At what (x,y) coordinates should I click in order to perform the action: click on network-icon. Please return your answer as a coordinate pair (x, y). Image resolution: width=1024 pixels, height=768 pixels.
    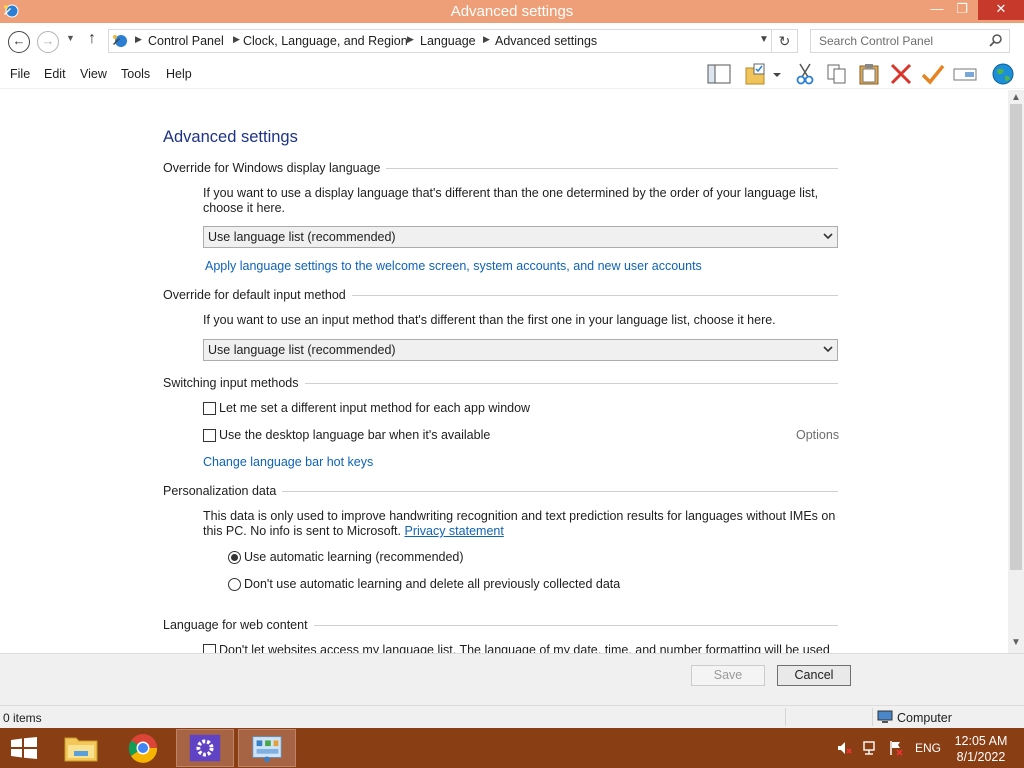
    Looking at the image, I should click on (870, 748).